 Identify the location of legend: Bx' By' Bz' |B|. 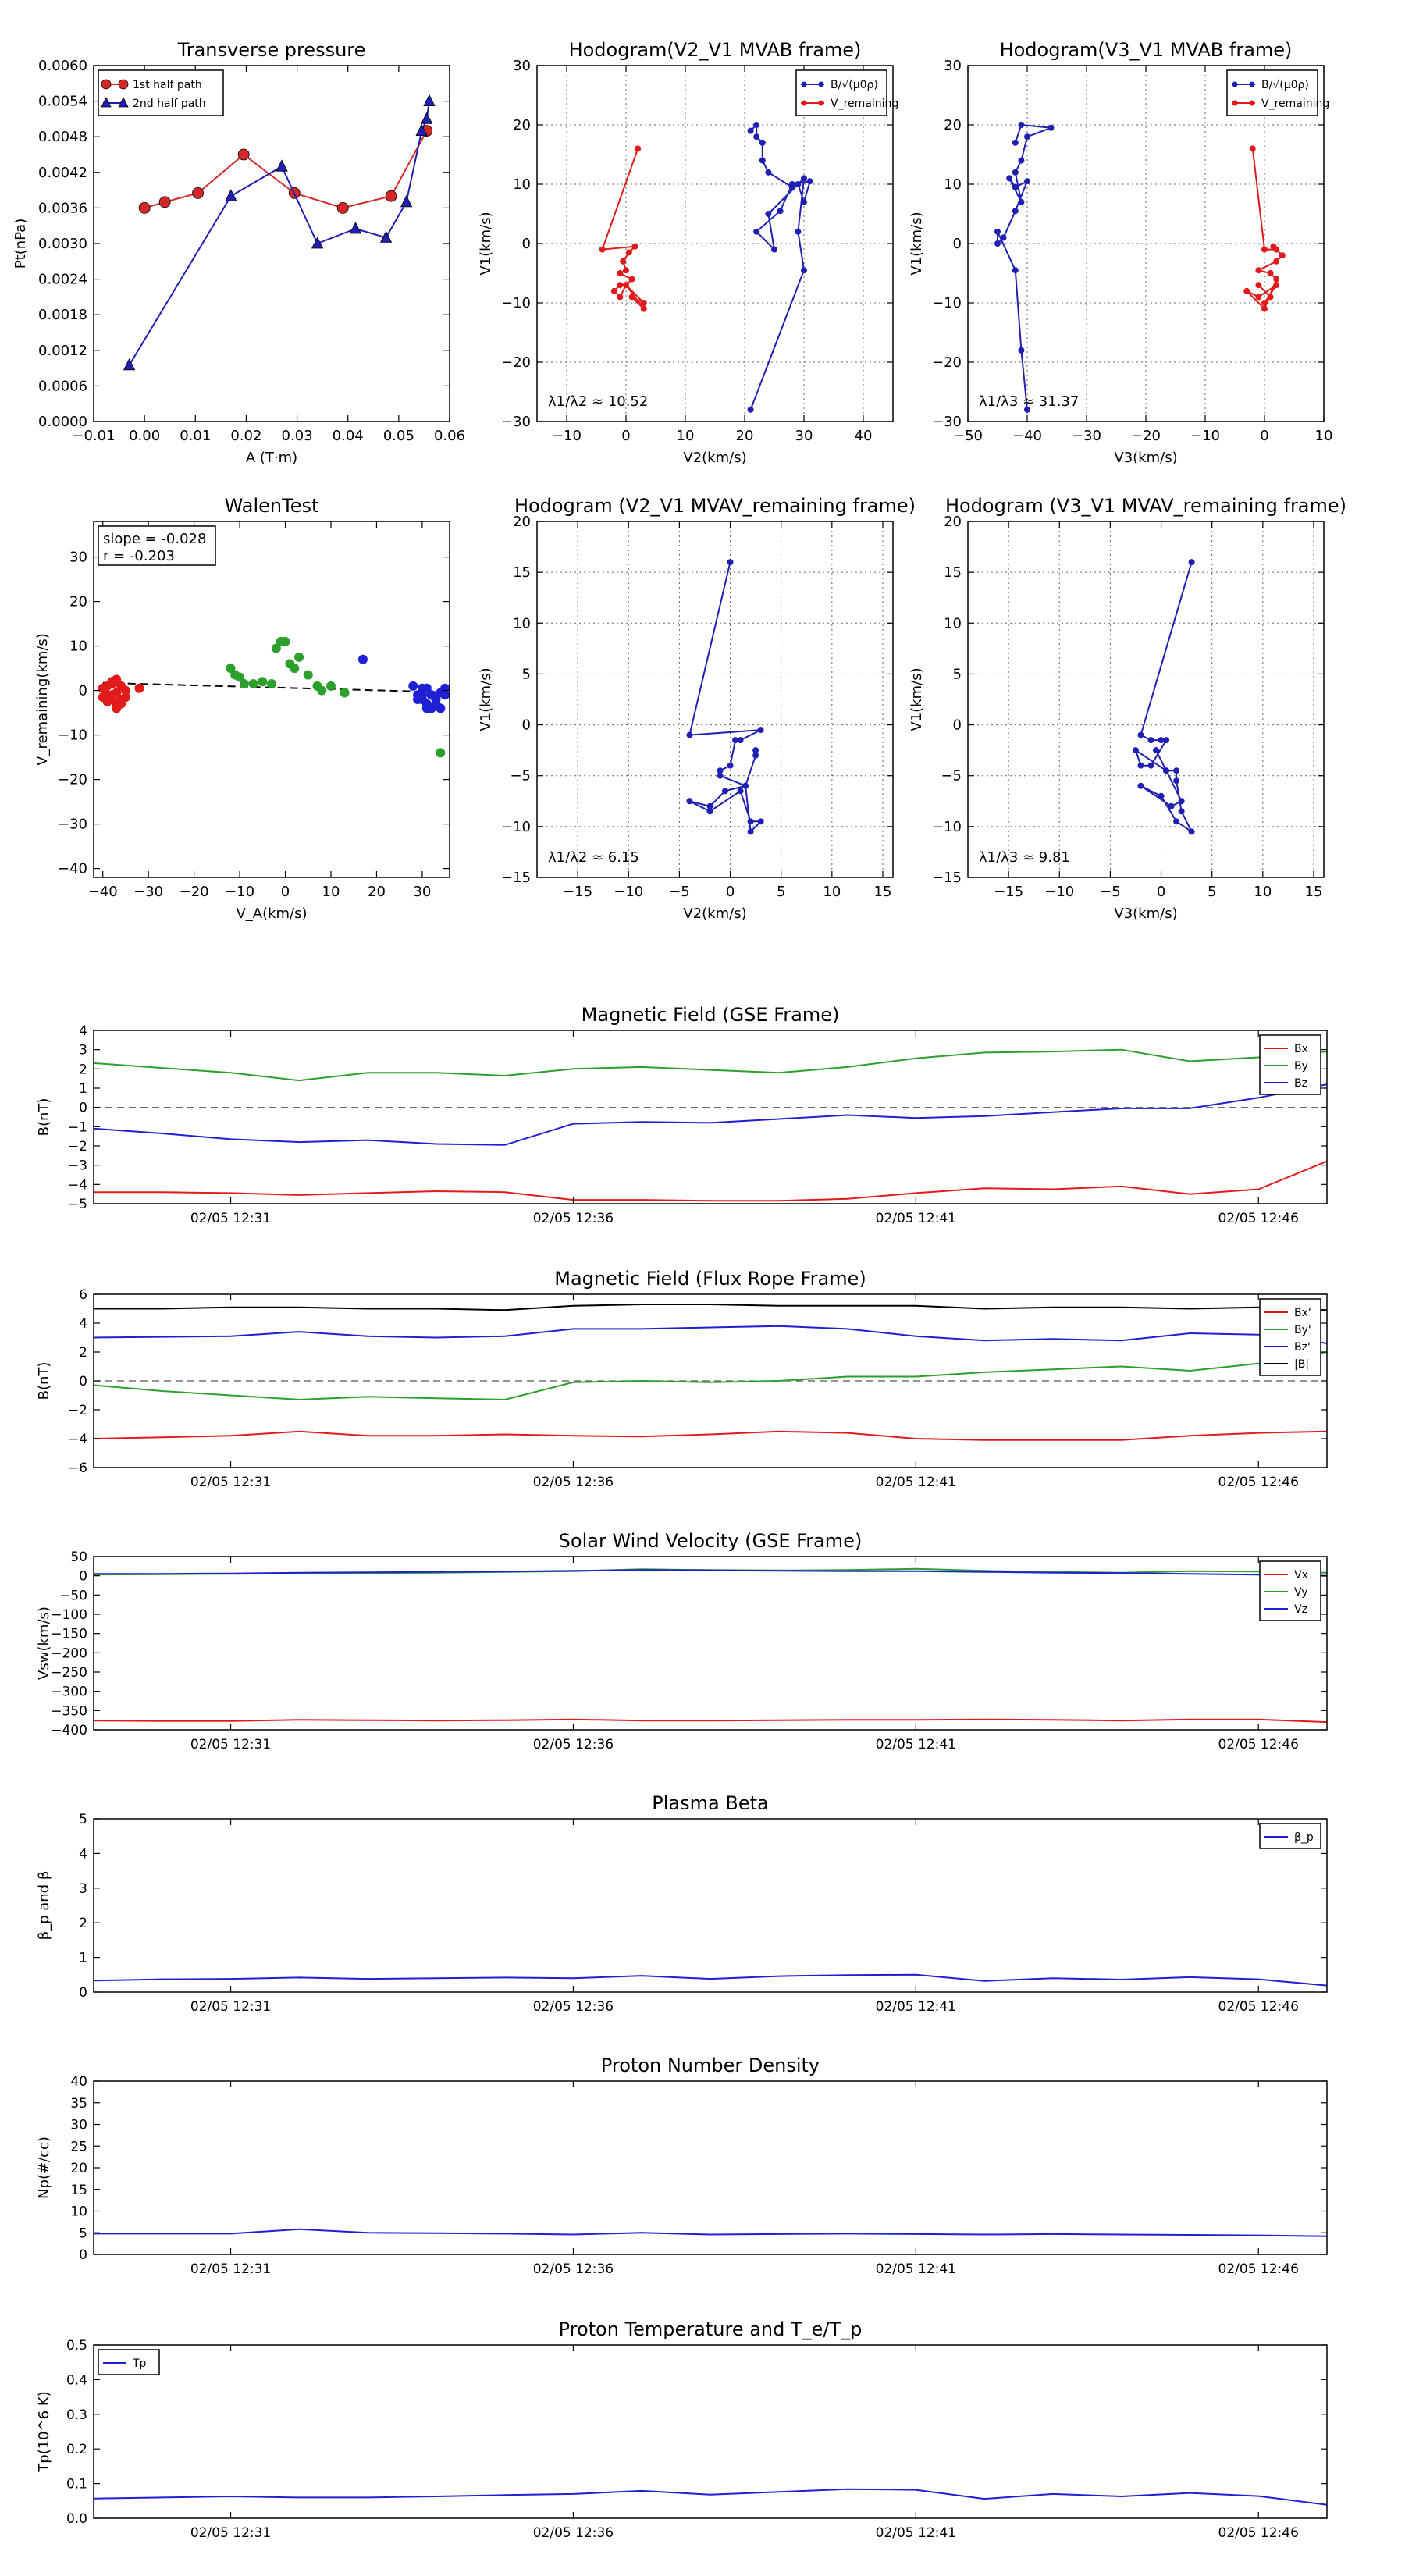
(1290, 1337).